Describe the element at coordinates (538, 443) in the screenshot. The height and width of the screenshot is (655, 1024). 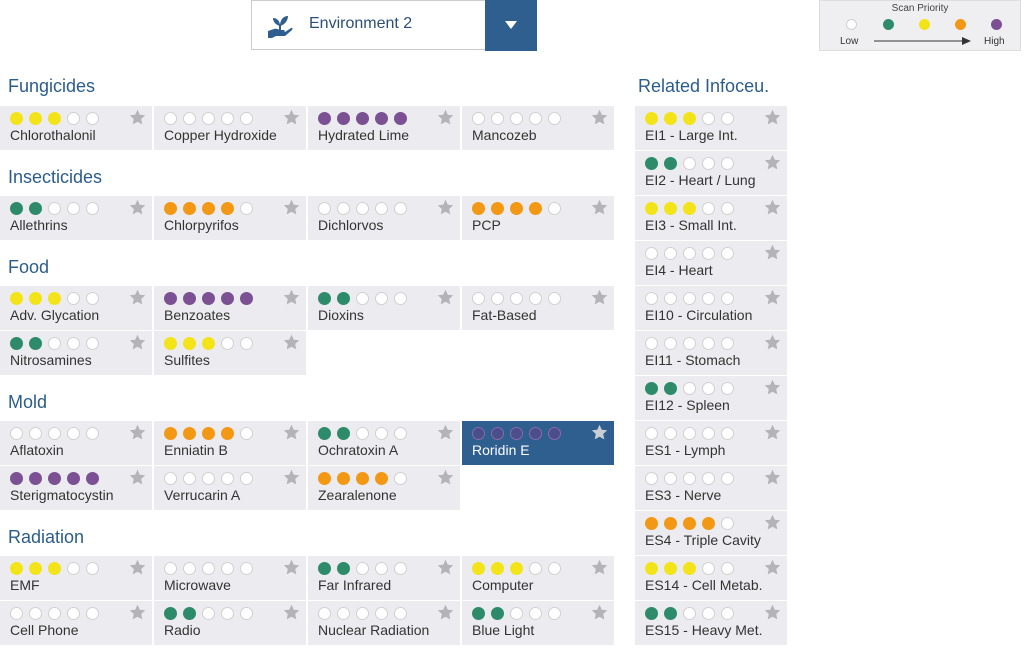
I see `scan-tile-selected: Roridin E` at that location.